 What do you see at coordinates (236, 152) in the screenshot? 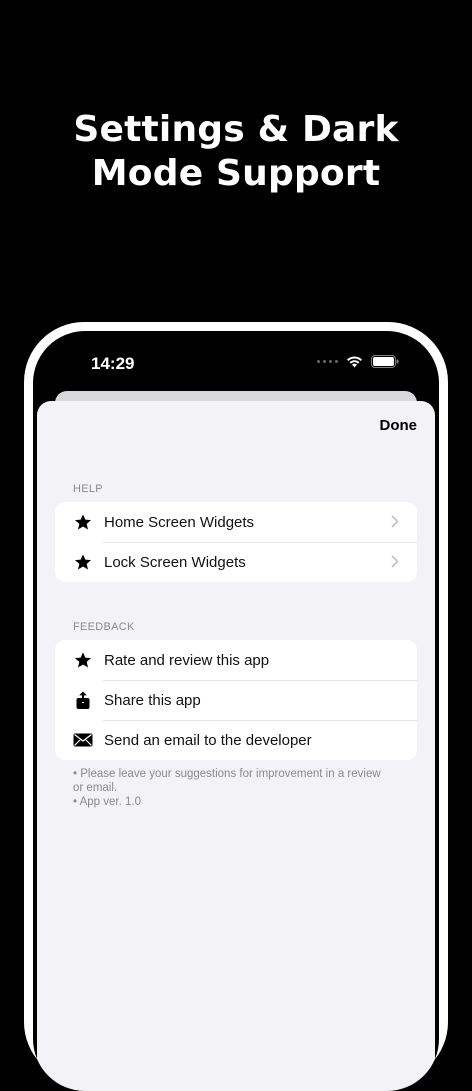
I see `promo-headline: Settings & Dark Mode Support` at bounding box center [236, 152].